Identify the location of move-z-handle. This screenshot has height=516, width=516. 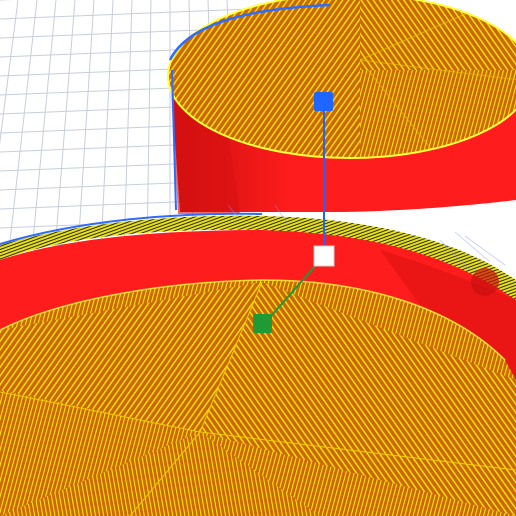
(323, 101).